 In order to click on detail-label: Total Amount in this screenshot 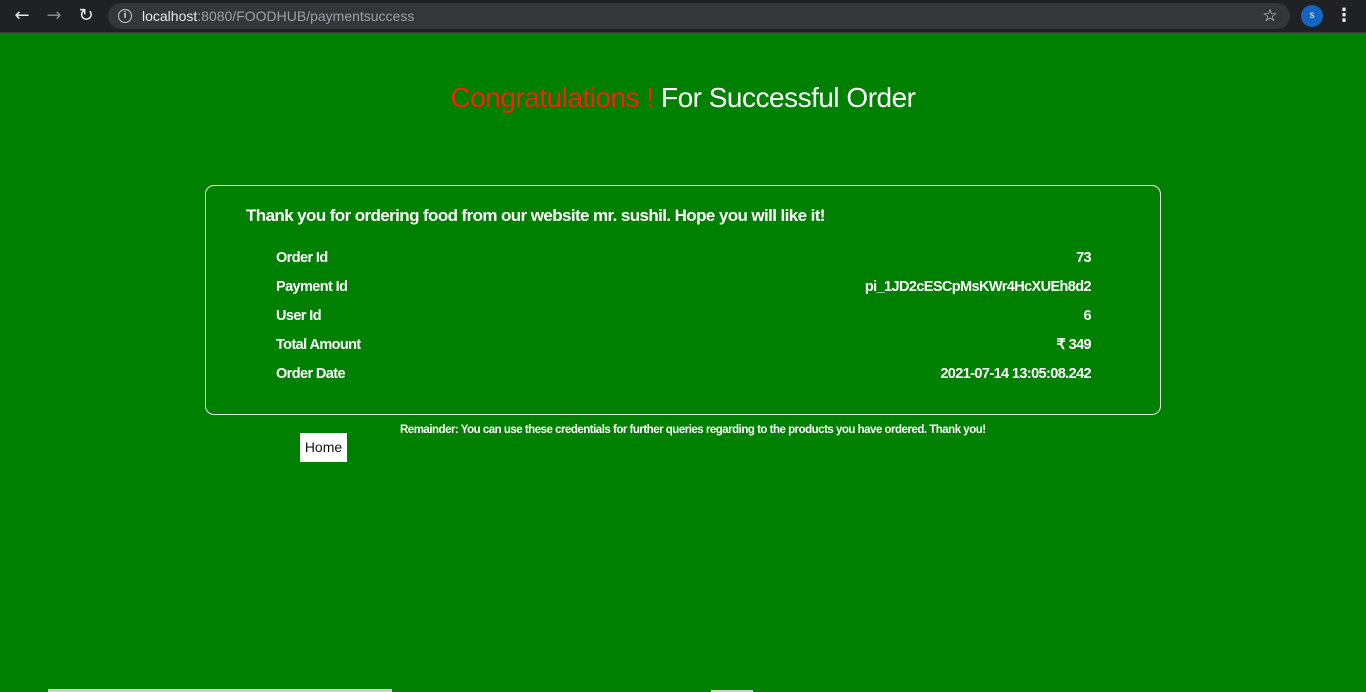, I will do `click(318, 345)`.